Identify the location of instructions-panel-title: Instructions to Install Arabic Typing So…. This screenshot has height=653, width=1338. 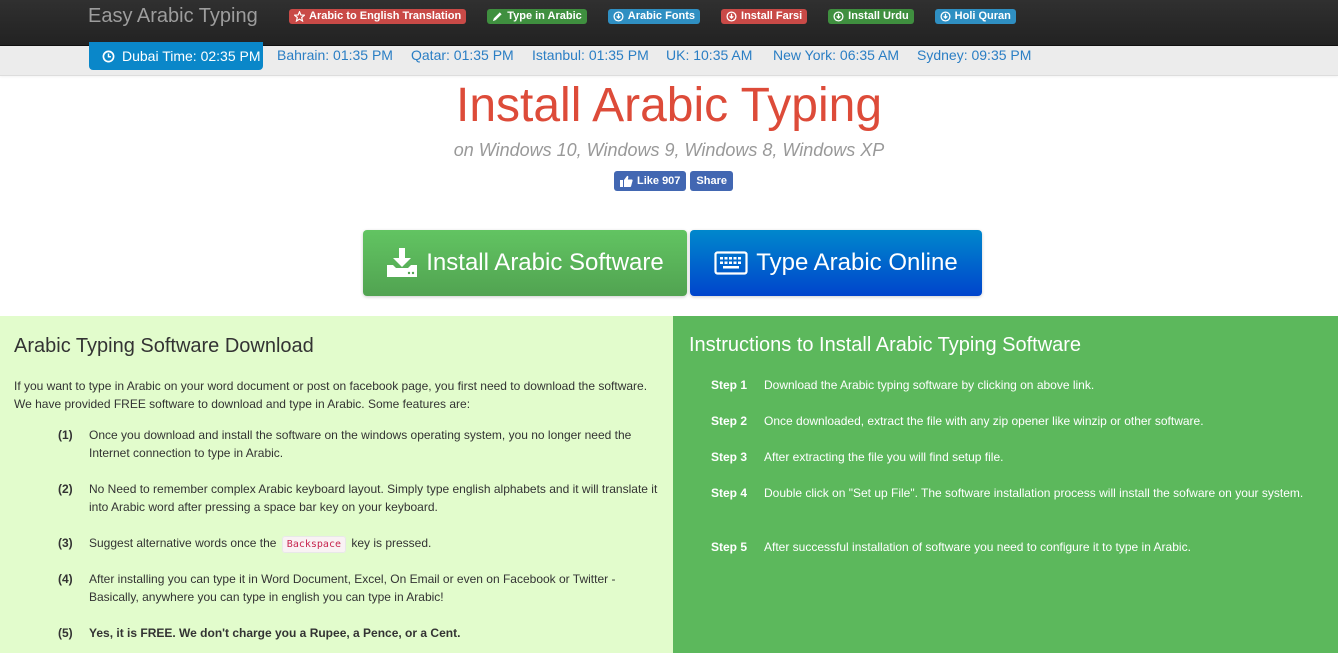
(885, 345).